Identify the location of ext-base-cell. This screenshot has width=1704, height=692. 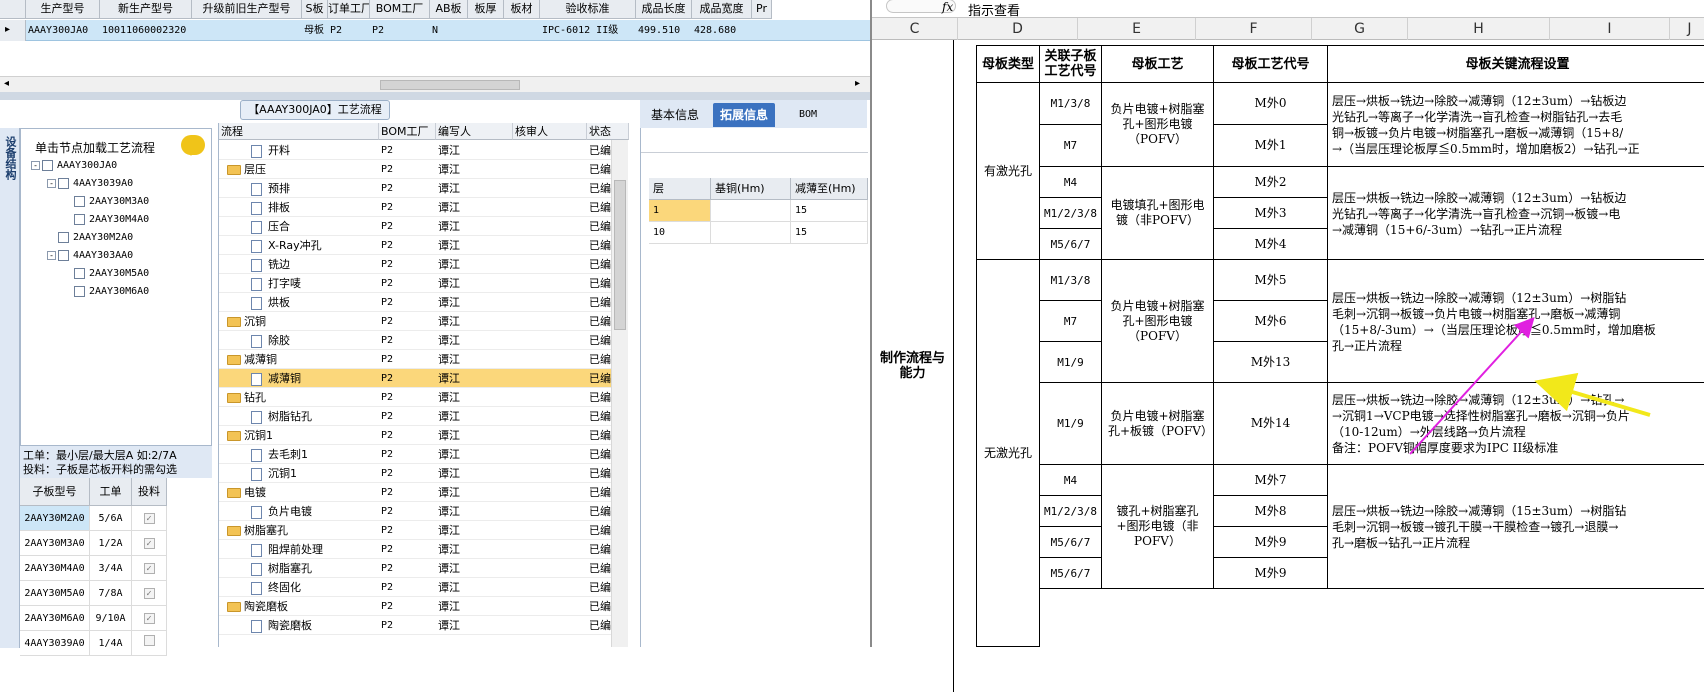
(751, 211).